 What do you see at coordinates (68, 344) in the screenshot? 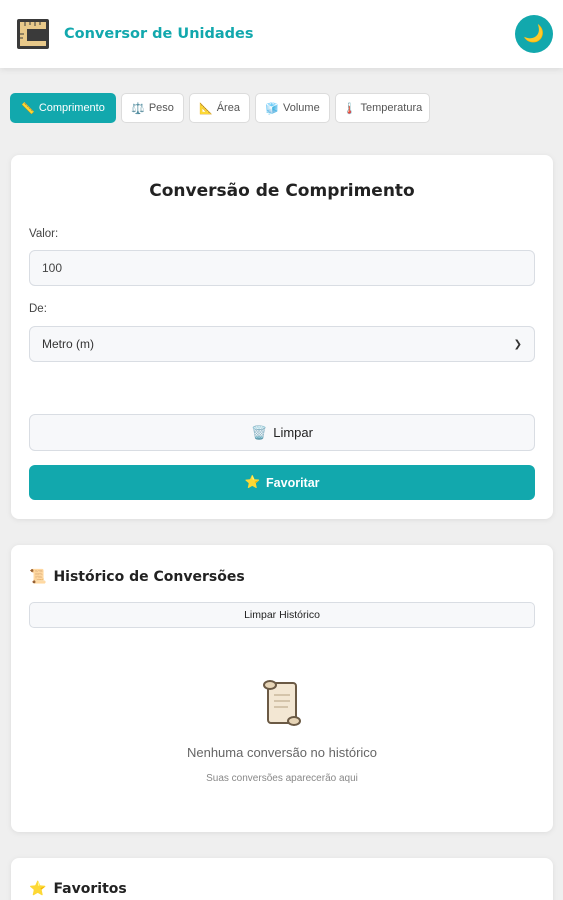
I see `from-unit-value: Metro (m)` at bounding box center [68, 344].